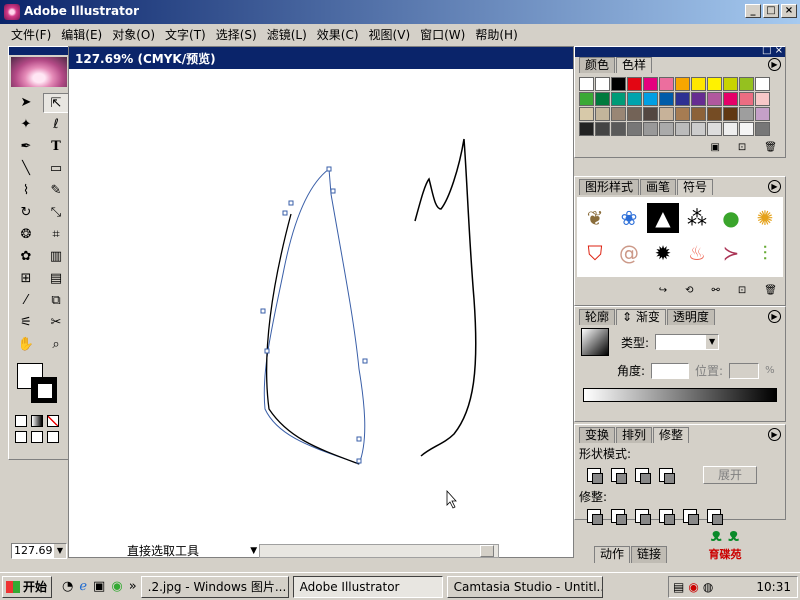 The height and width of the screenshot is (600, 800). I want to click on menu-object: 对象(O), so click(133, 34).